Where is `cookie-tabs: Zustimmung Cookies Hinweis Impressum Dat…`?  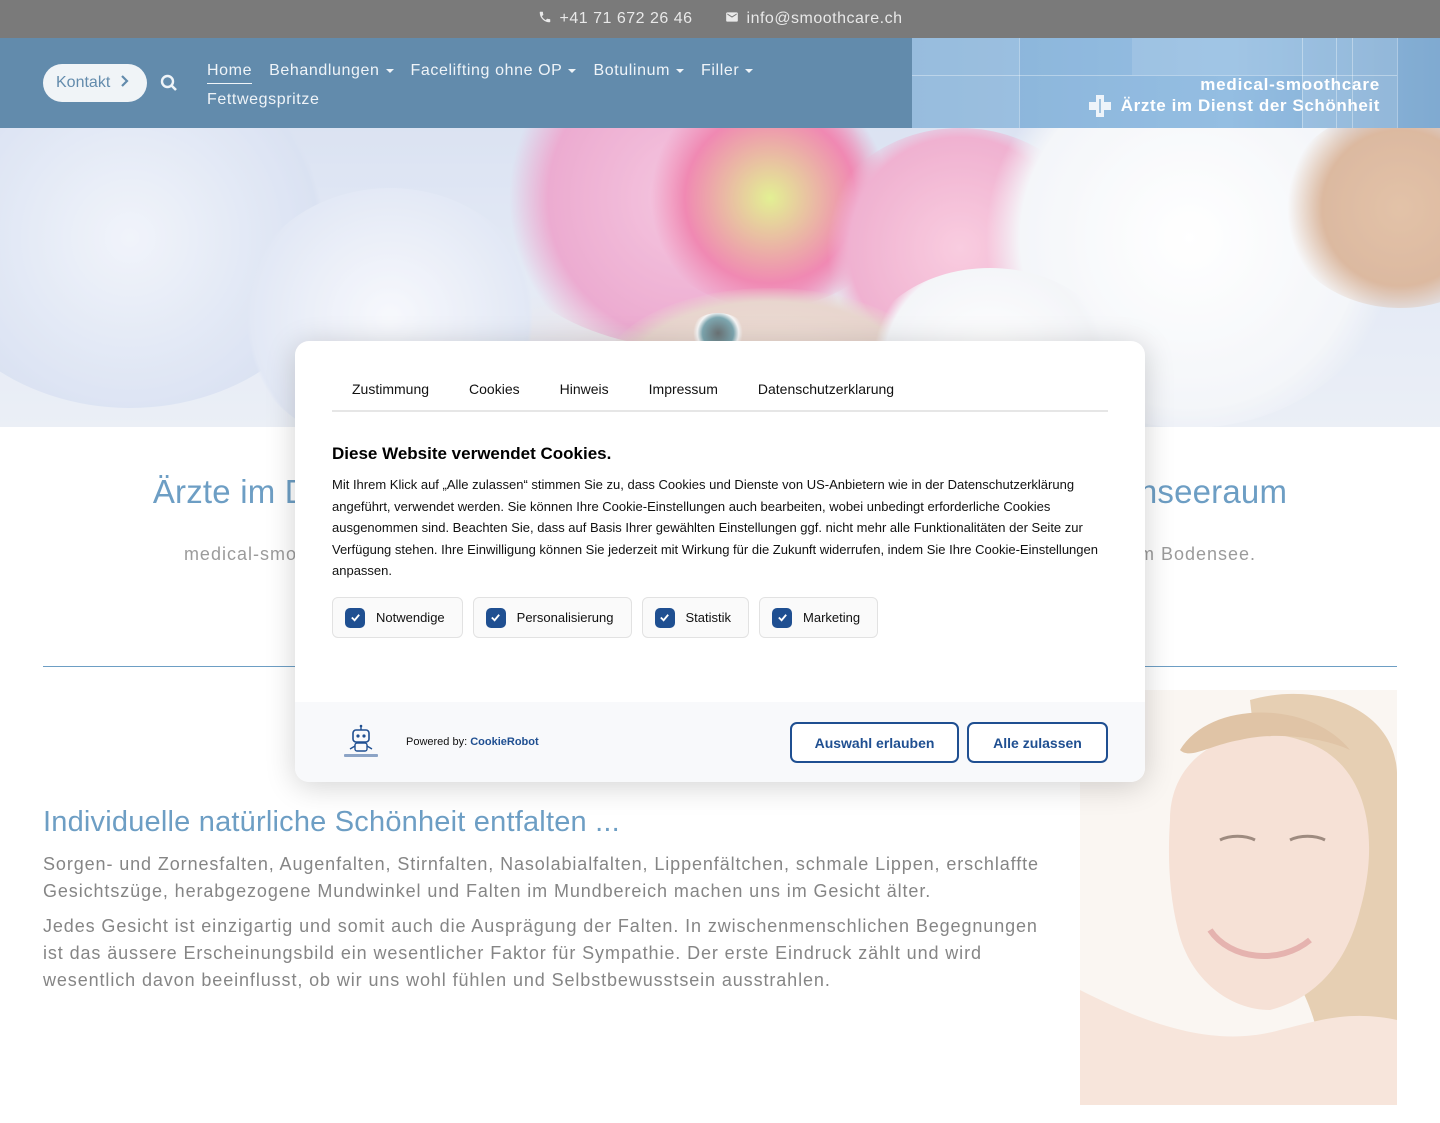 cookie-tabs: Zustimmung Cookies Hinweis Impressum Dat… is located at coordinates (720, 394).